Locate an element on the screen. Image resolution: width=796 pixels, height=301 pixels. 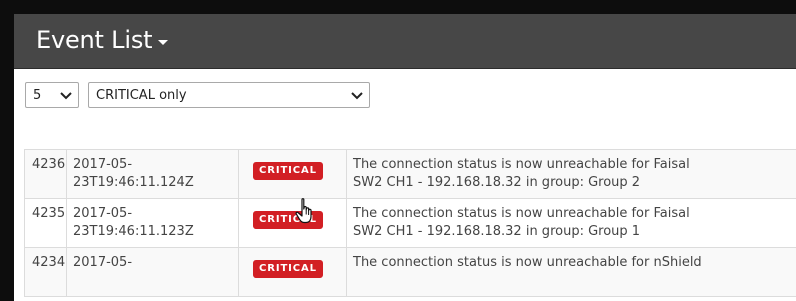
severity-filter-value: CRITICAL only is located at coordinates (141, 95).